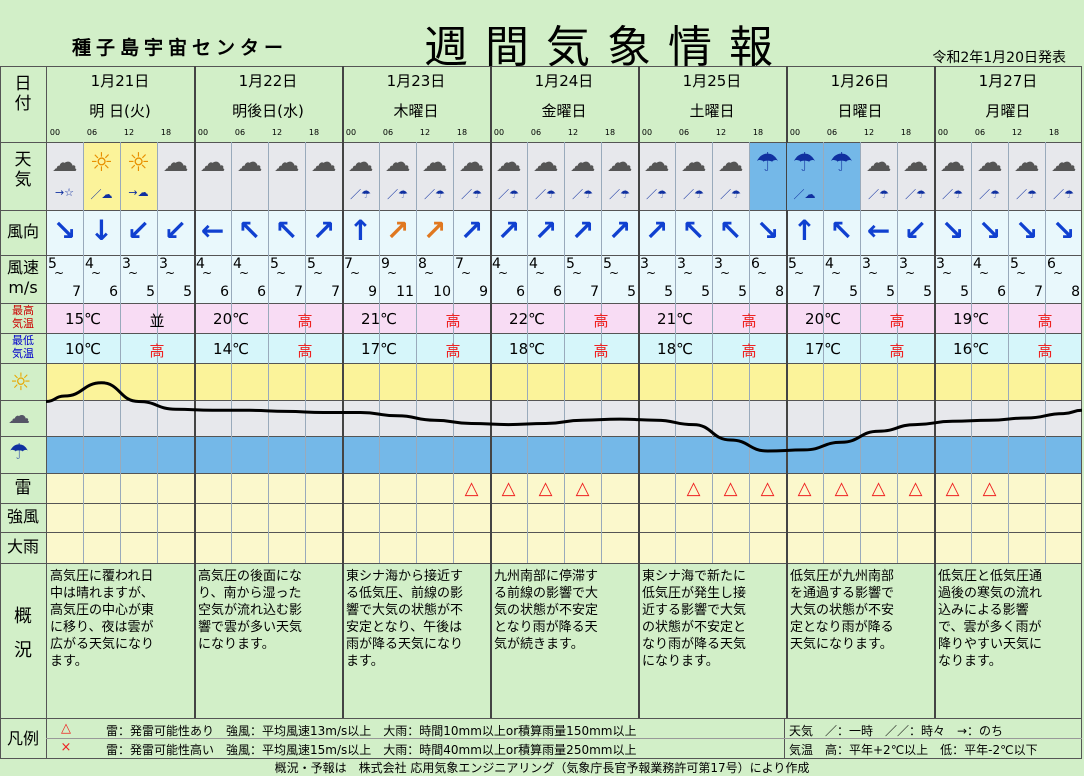 This screenshot has width=1084, height=776. What do you see at coordinates (1008, 81) in the screenshot?
I see `day-date: 1月27日` at bounding box center [1008, 81].